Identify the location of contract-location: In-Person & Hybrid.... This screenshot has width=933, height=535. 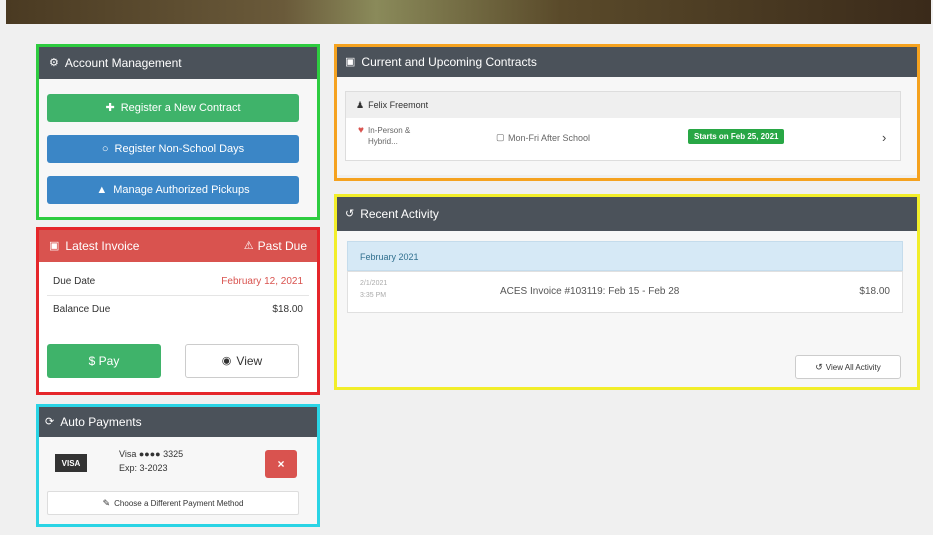
(389, 136).